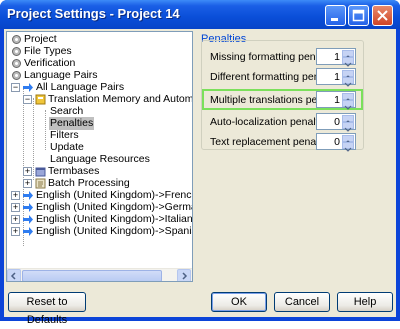 The image size is (400, 329). I want to click on tm-book-icon, so click(40, 99).